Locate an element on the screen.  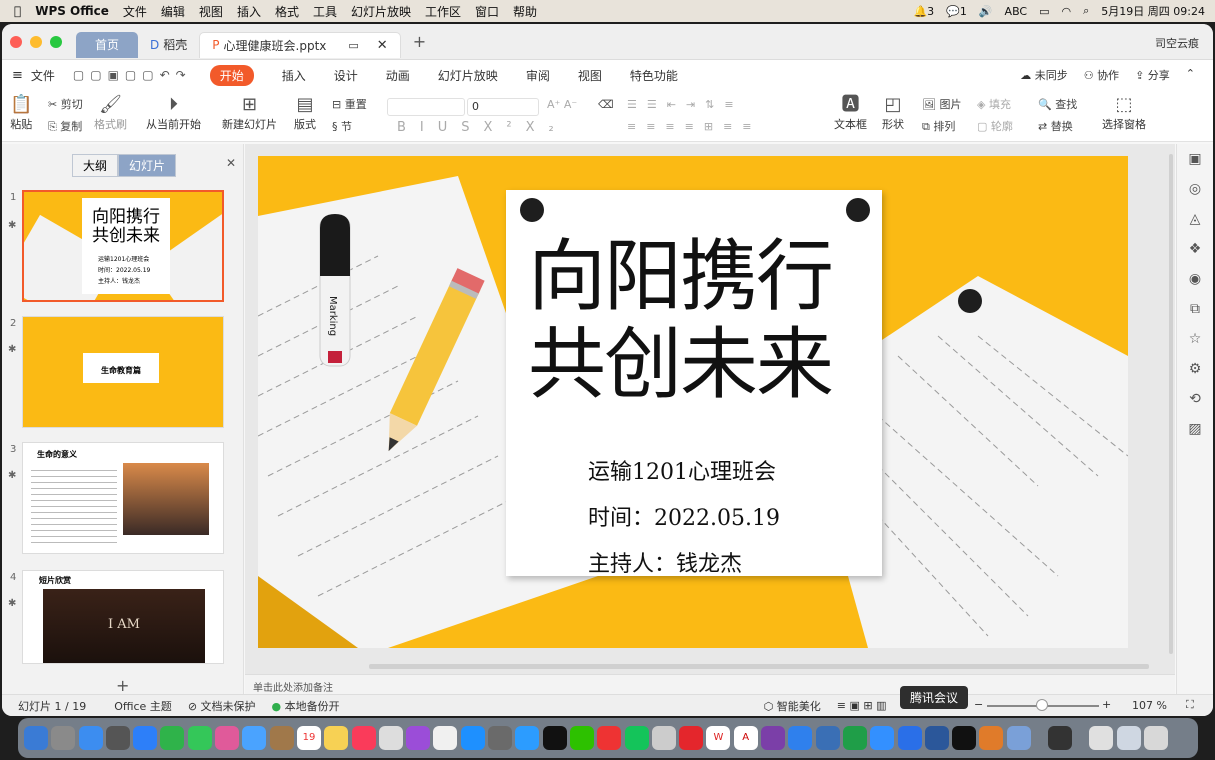
align-icons-row: ≡≡≡≡⊞≡≡ is located at coordinates (694, 126).